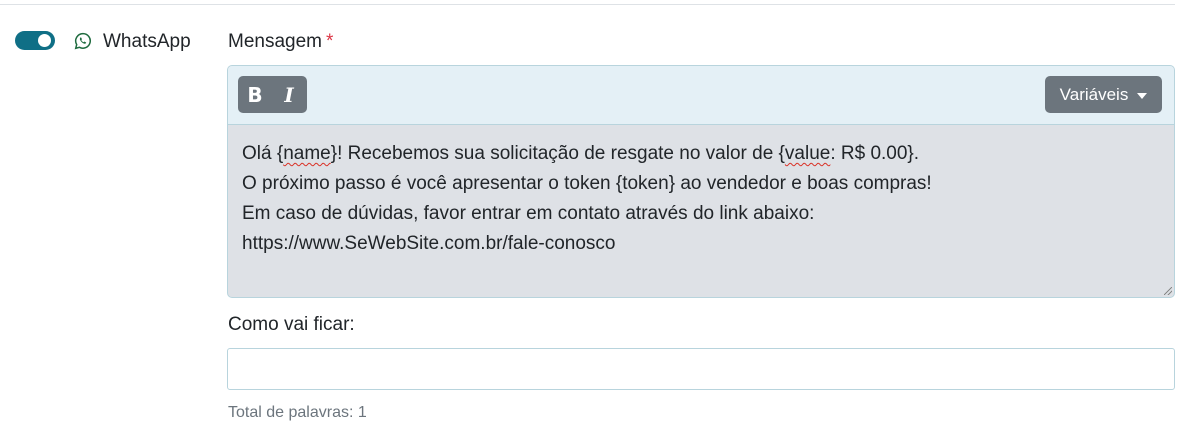  I want to click on preview-label: Como vai ficar:, so click(291, 324).